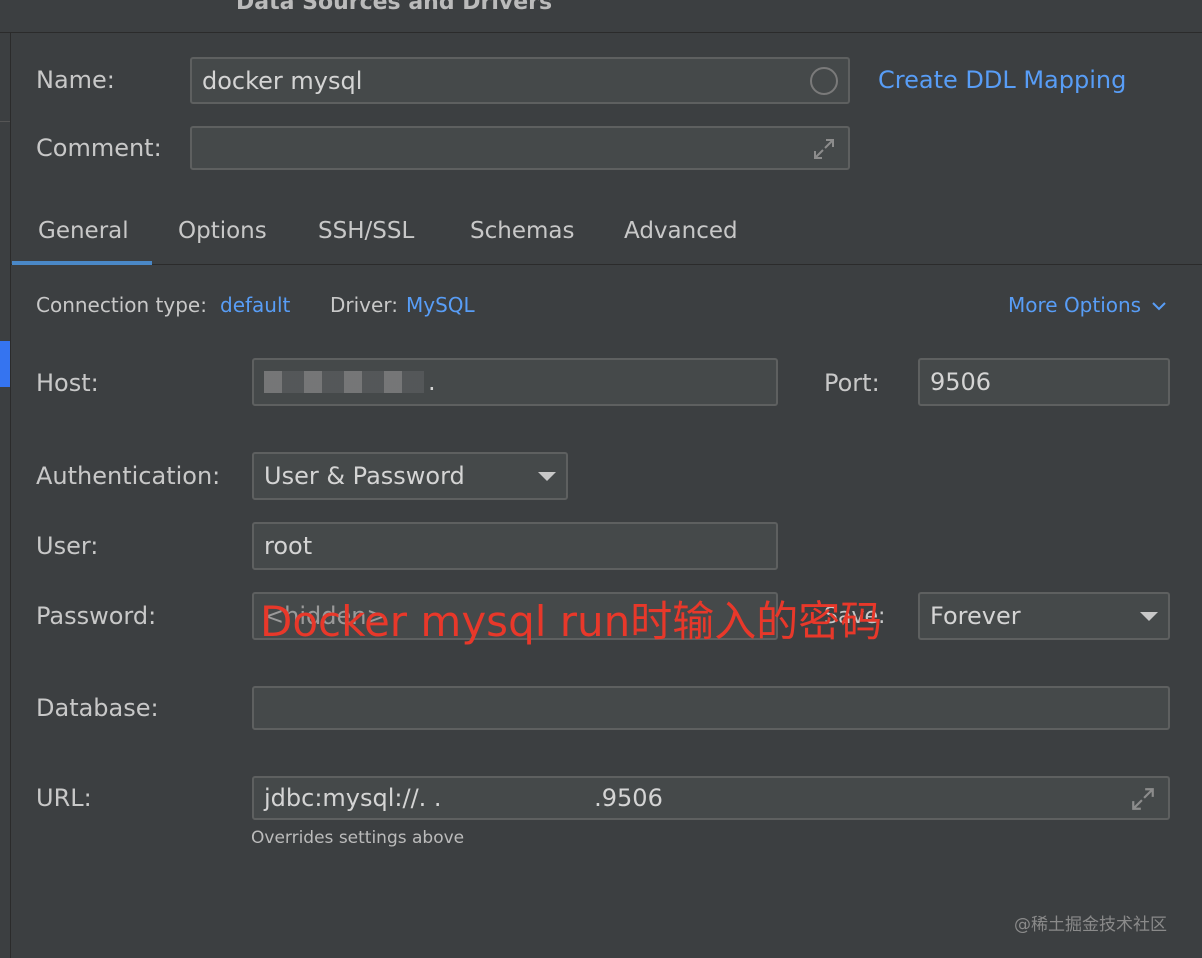  Describe the element at coordinates (975, 616) in the screenshot. I see `save-select-value: Forever` at that location.